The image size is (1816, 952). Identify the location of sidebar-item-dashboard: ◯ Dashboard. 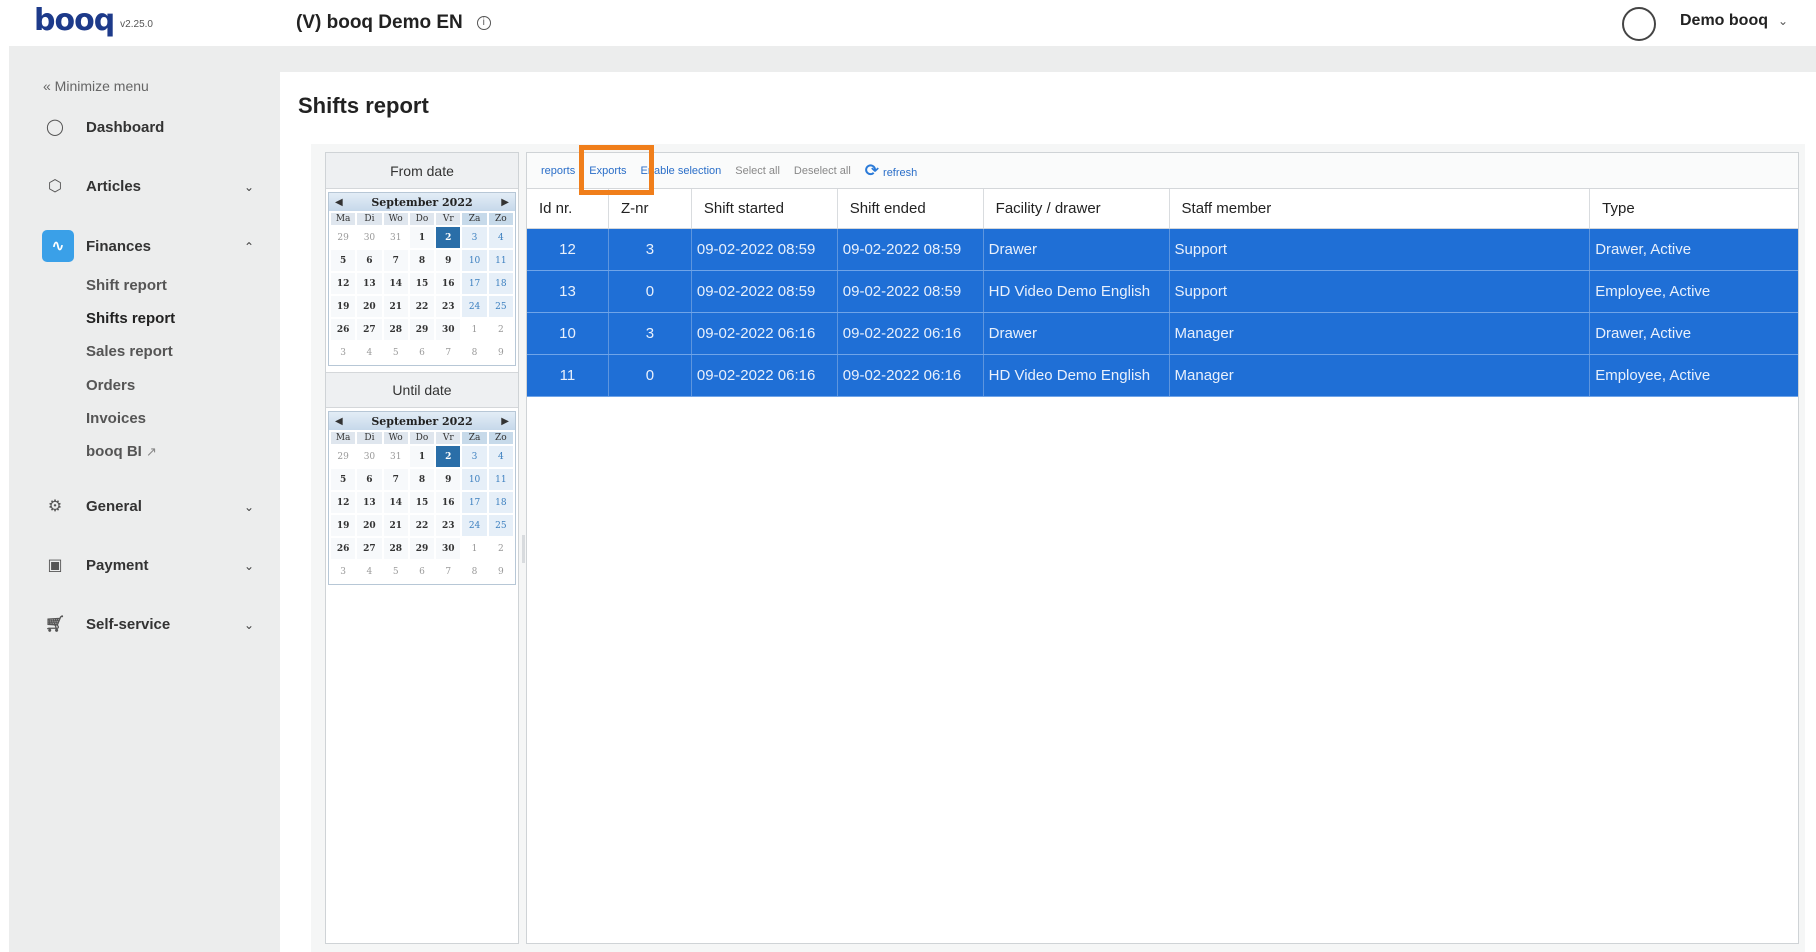
(104, 127).